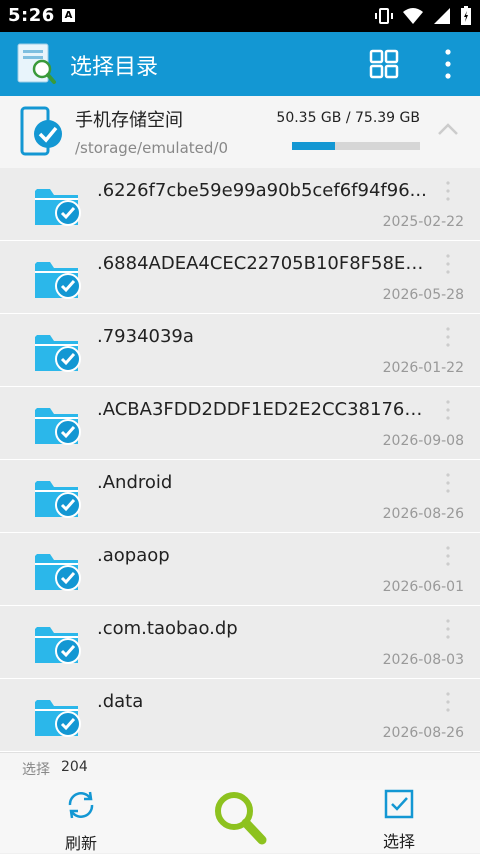 This screenshot has height=854, width=480. What do you see at coordinates (114, 67) in the screenshot?
I see `page-title: 选择目录` at bounding box center [114, 67].